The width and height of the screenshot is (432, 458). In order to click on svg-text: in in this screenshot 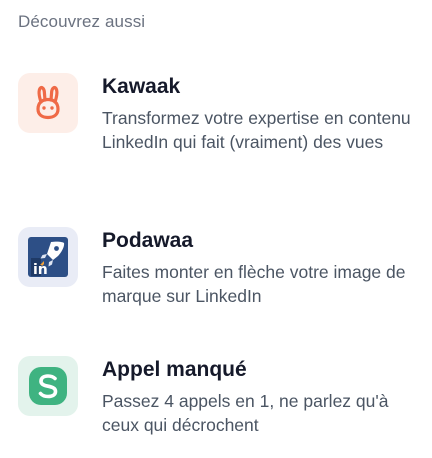, I will do `click(40, 270)`.